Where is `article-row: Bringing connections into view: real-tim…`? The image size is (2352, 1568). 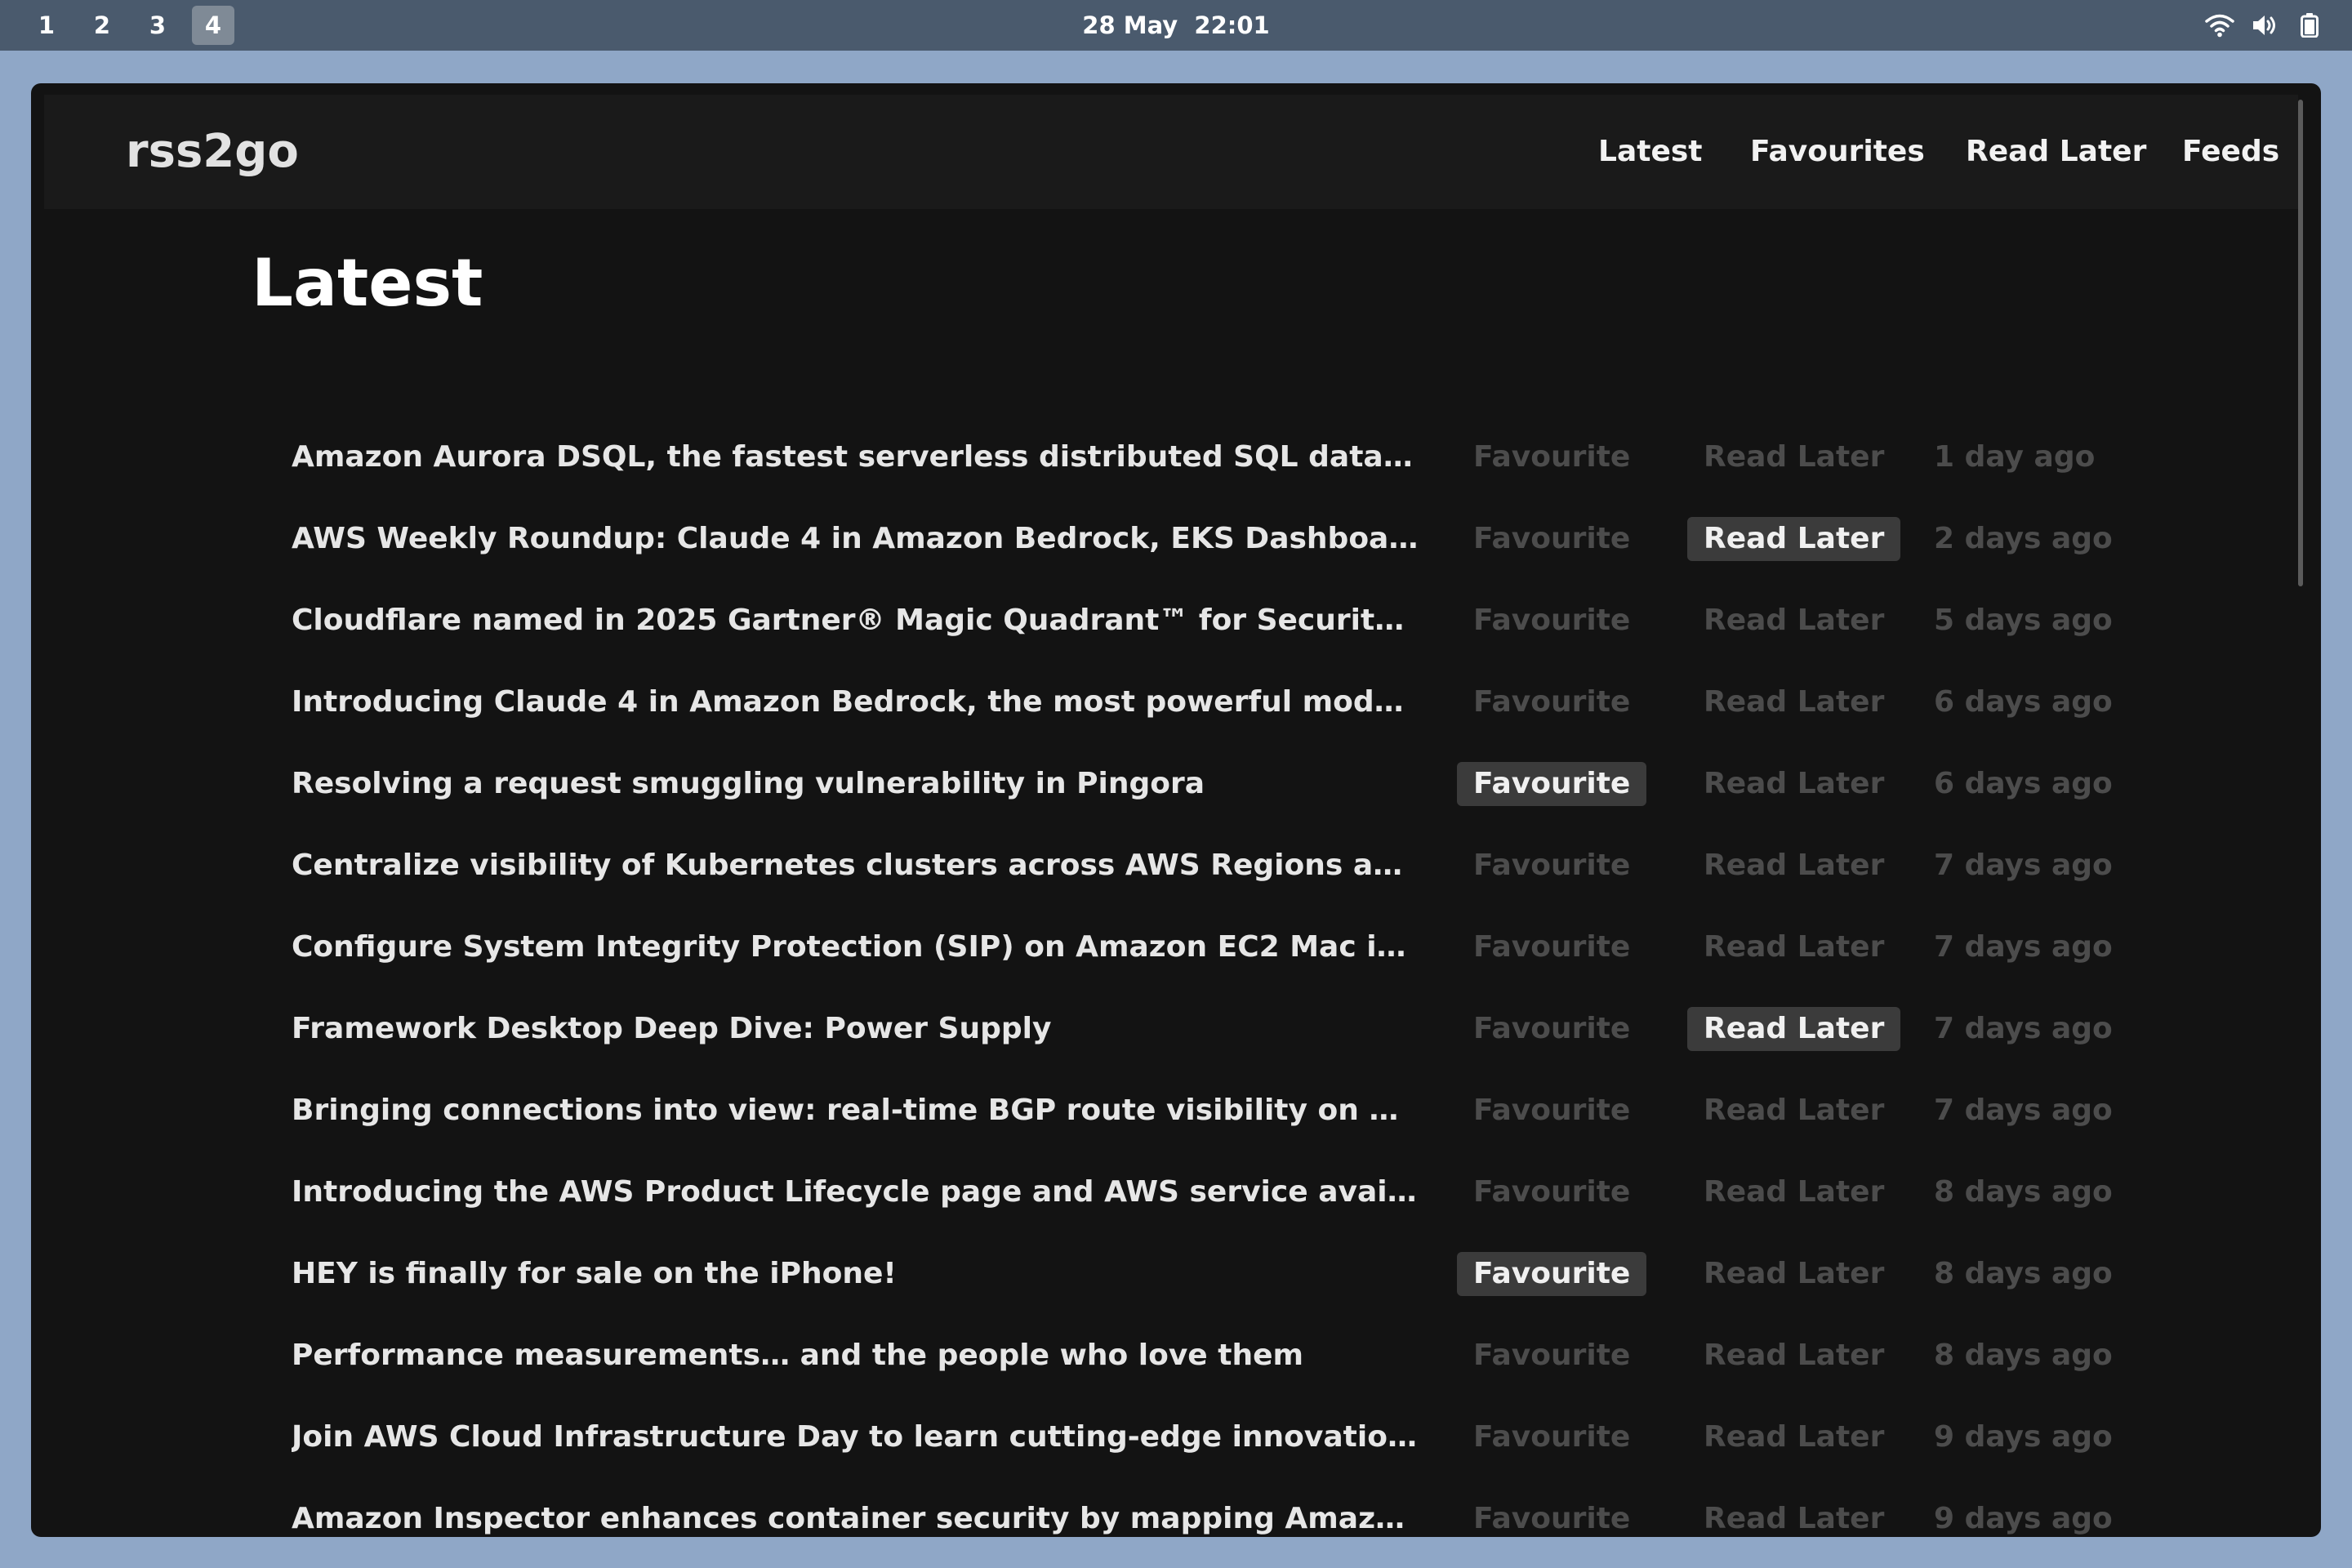
article-row: Bringing connections into view: real-tim… is located at coordinates (1215, 1111).